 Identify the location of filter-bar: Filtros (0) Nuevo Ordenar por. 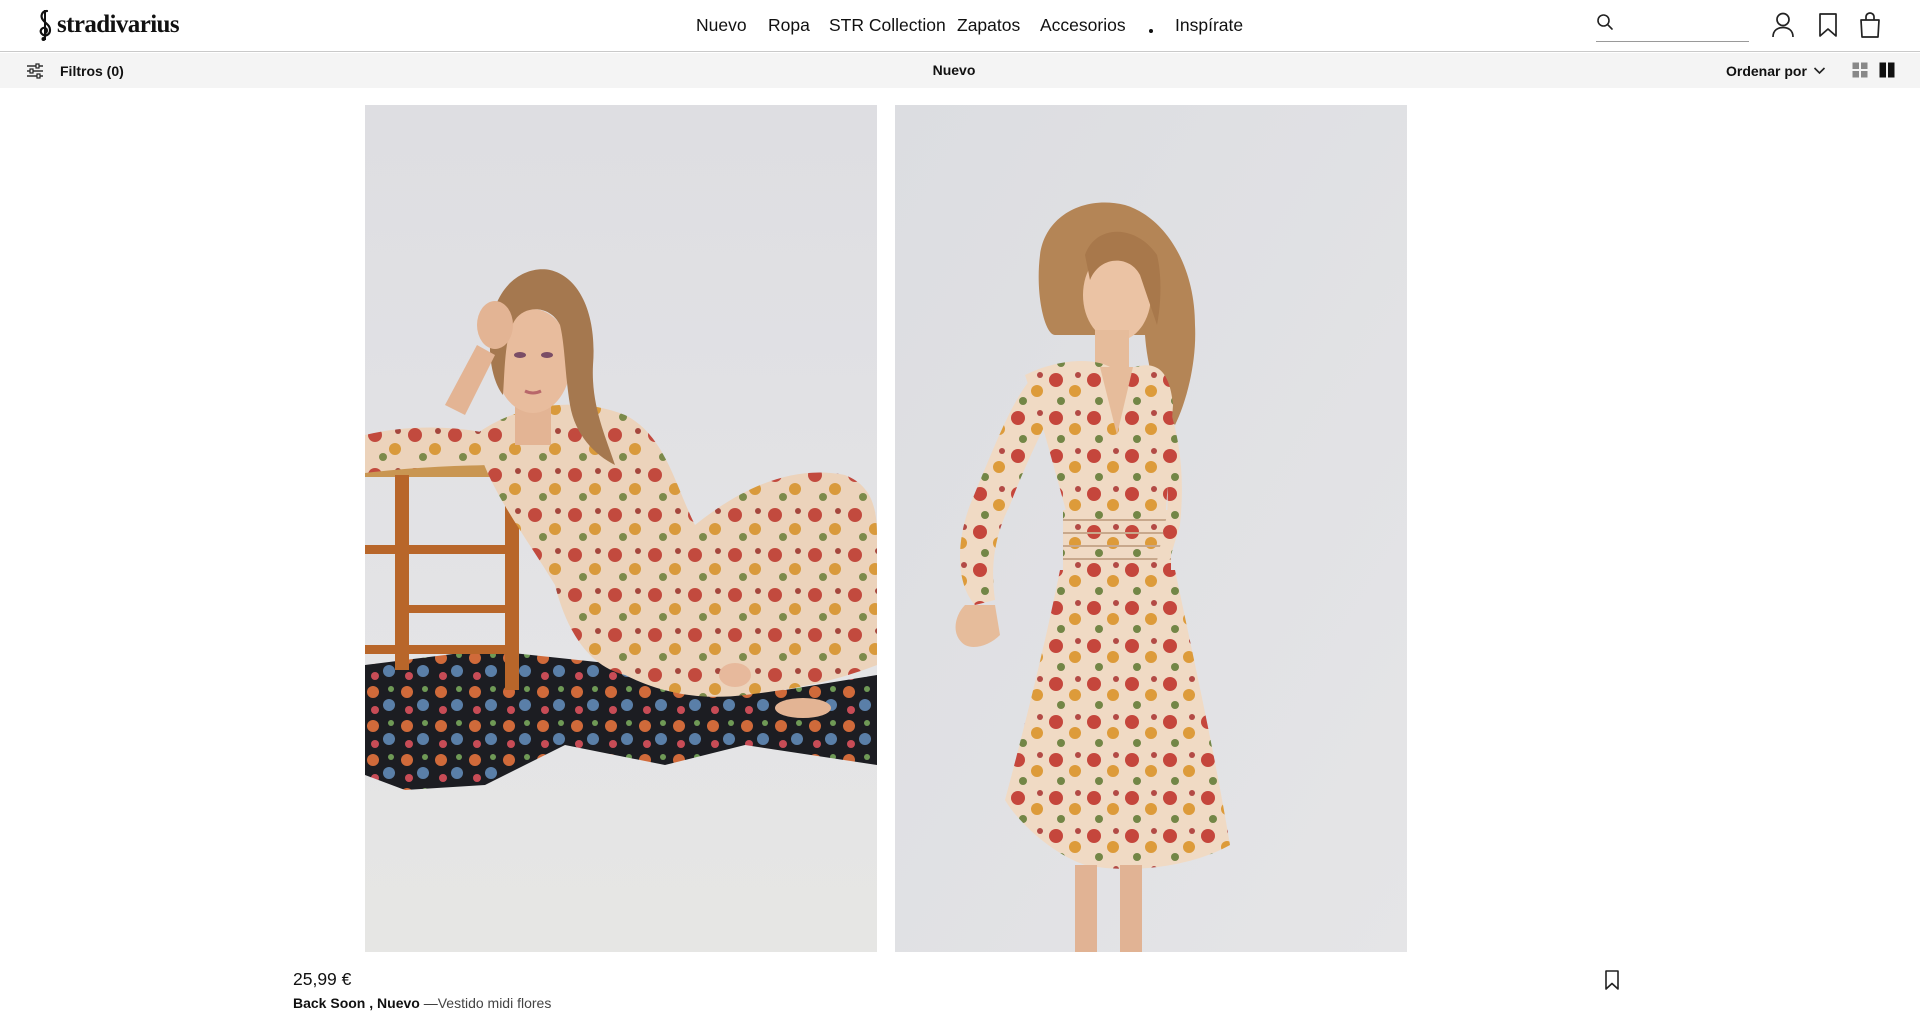
(960, 70).